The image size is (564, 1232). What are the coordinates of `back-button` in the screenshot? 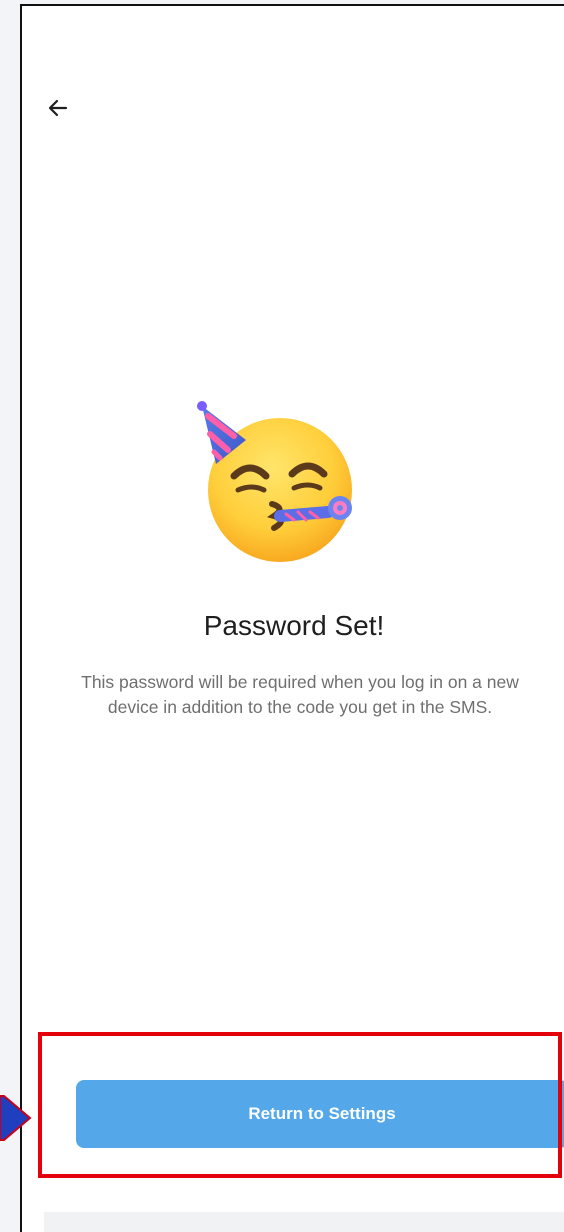 It's located at (58, 108).